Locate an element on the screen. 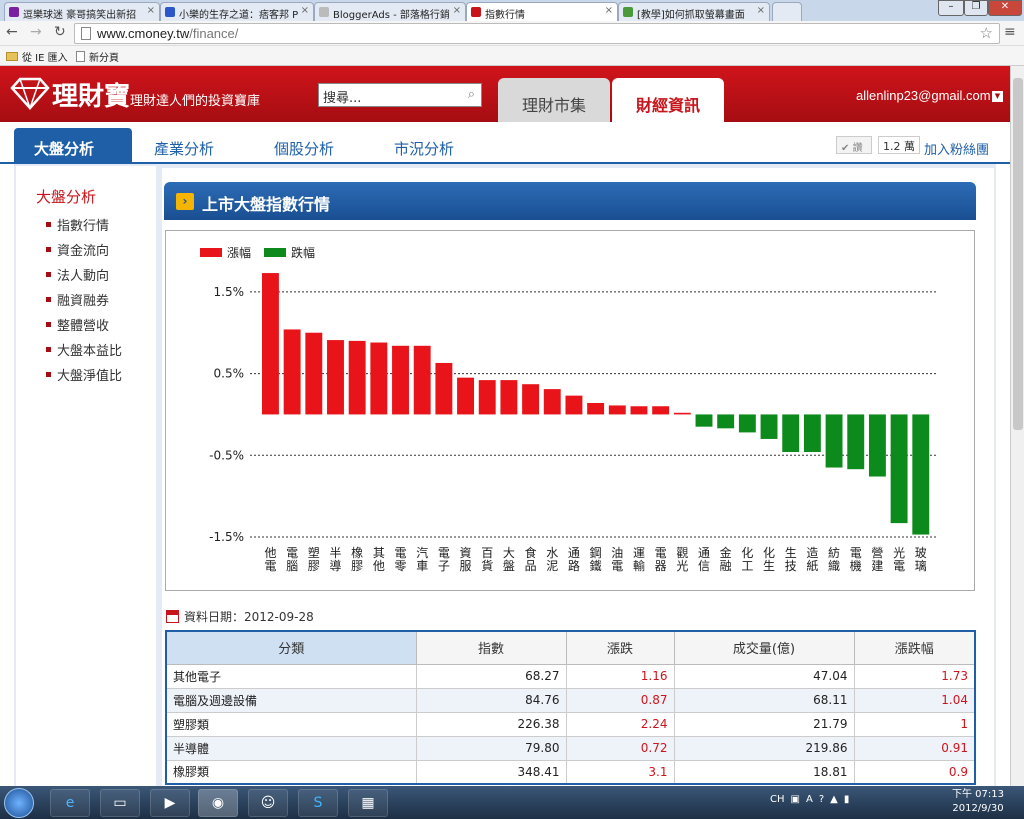 The image size is (1024, 819). address-bar: www.cmoney.tw/finance/ ☆ is located at coordinates (537, 33).